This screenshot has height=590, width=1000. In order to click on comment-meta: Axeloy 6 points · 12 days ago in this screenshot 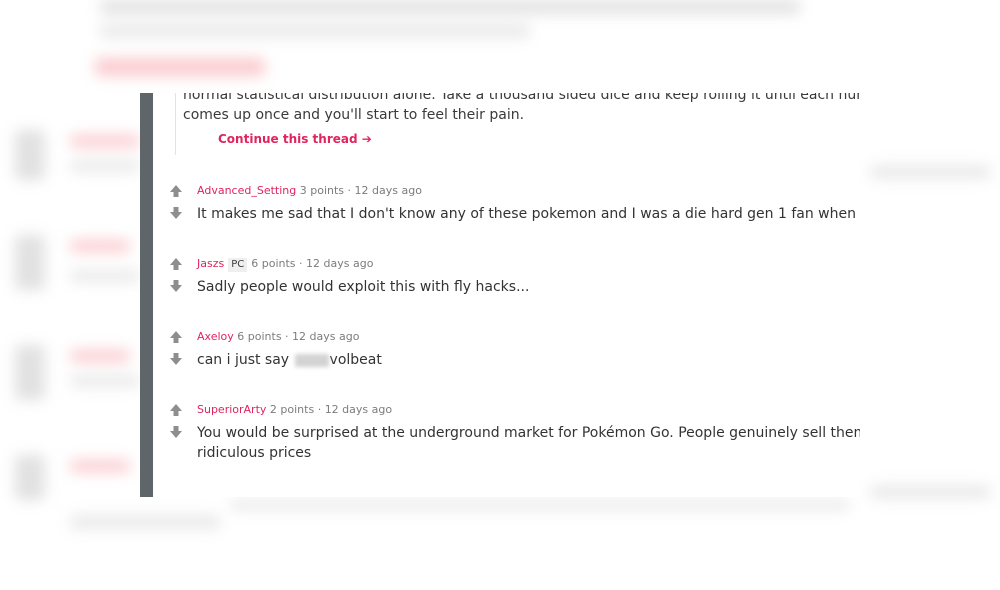, I will do `click(278, 337)`.